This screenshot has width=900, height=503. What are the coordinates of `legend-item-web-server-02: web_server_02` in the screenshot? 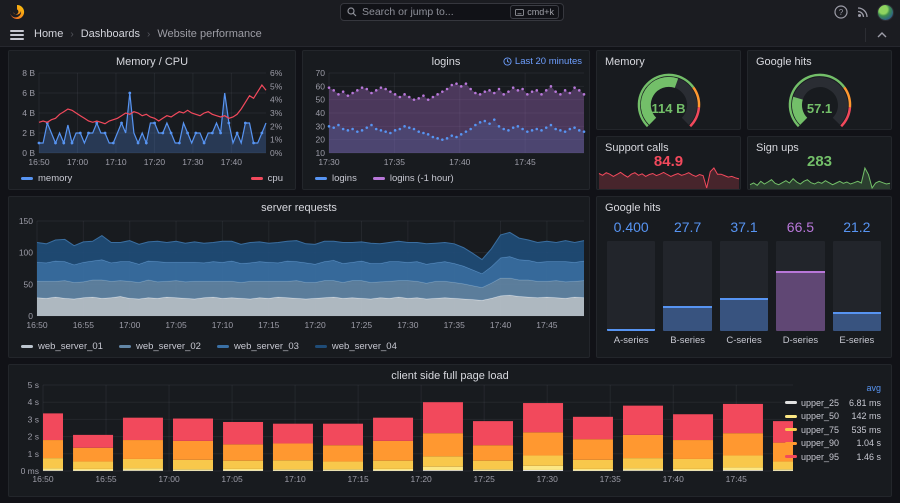 It's located at (159, 346).